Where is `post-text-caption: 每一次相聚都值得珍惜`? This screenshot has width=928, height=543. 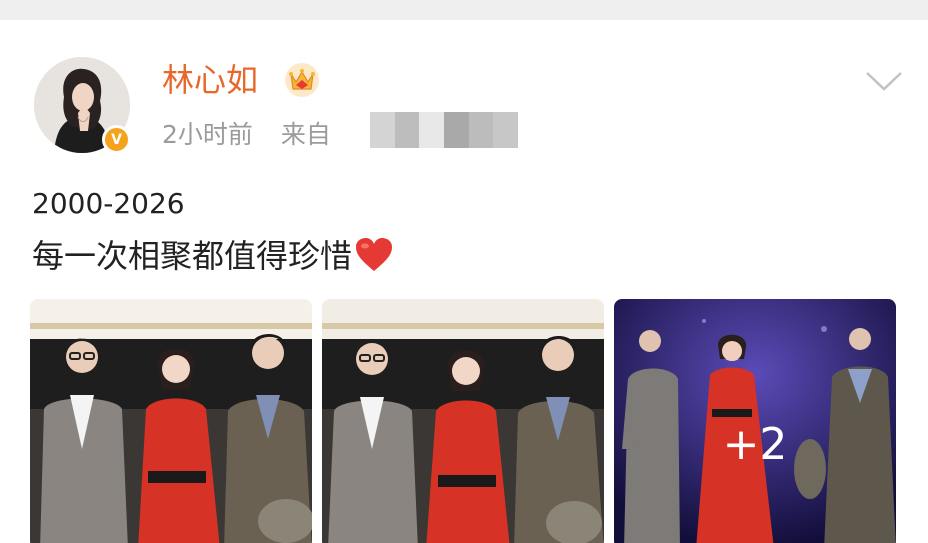
post-text-caption: 每一次相聚都值得珍惜 is located at coordinates (213, 256).